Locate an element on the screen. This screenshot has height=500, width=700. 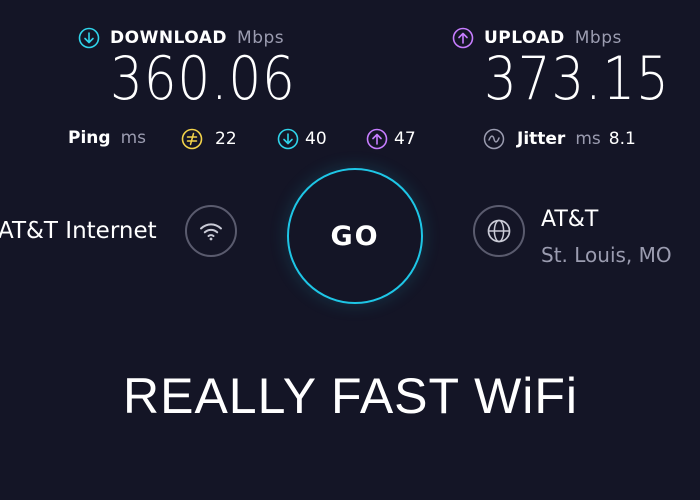
ping-idle-icon is located at coordinates (192, 139).